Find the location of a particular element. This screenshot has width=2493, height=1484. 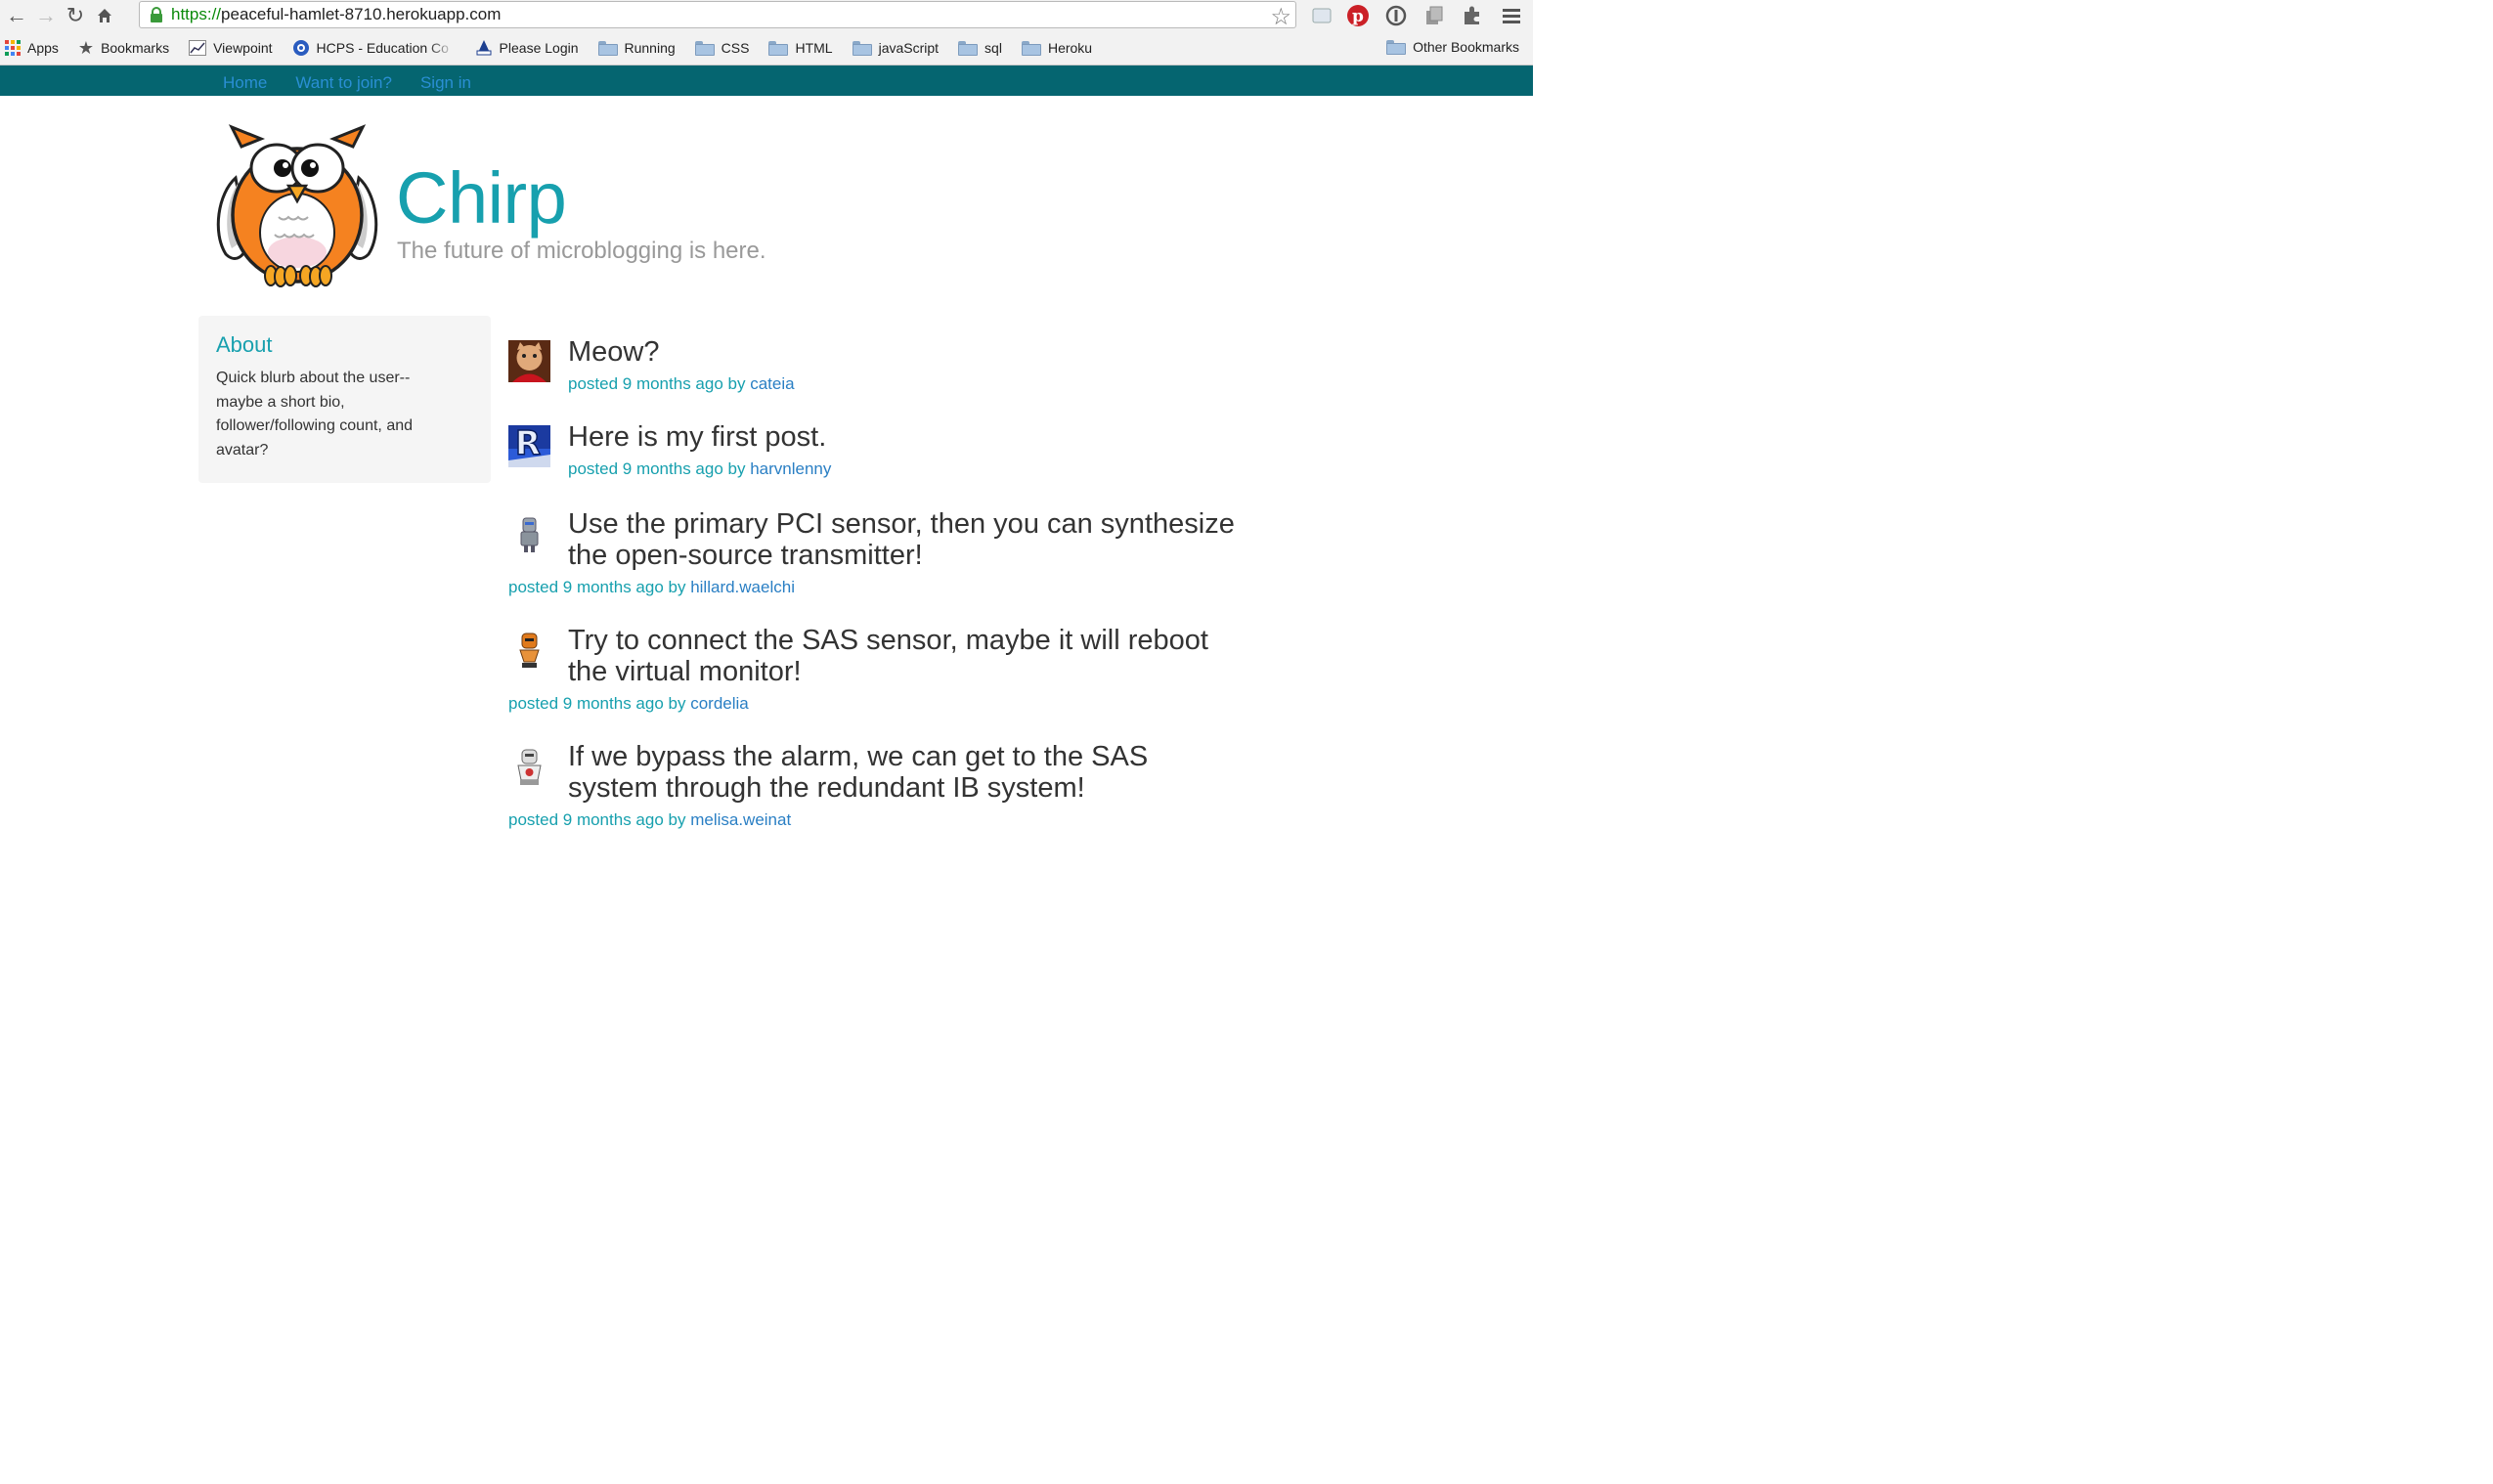

post-meta: posted 9 months ago by hillard.waelchi is located at coordinates (889, 587).